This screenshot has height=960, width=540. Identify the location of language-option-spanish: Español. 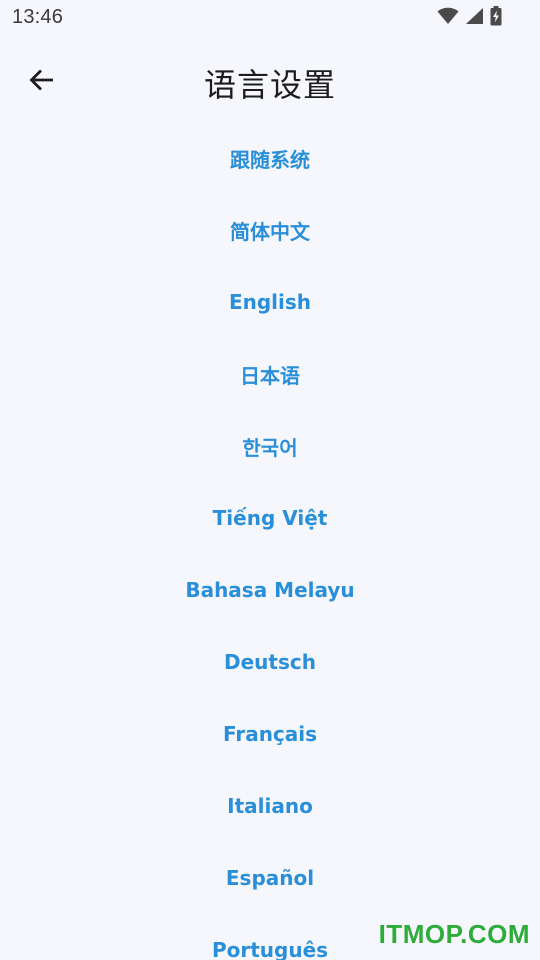
(270, 878).